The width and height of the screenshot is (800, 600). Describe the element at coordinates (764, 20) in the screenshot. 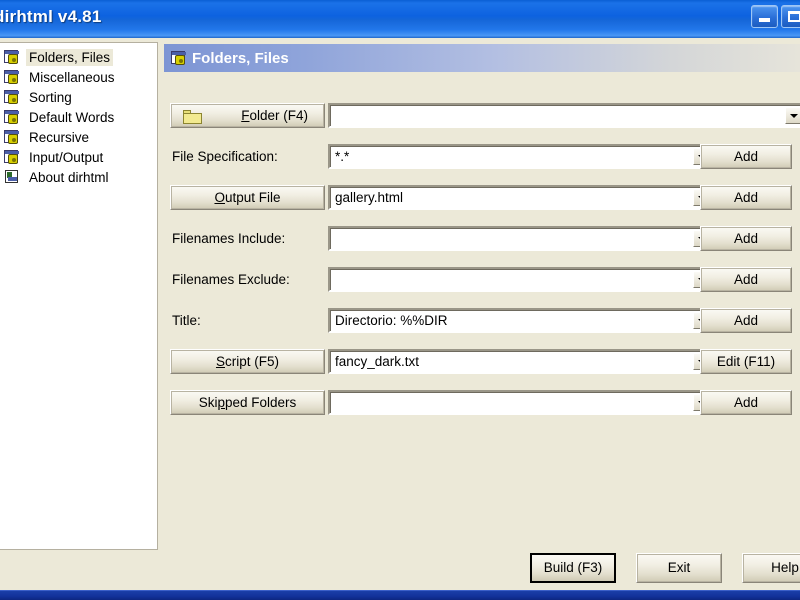

I see `minimize-icon` at that location.